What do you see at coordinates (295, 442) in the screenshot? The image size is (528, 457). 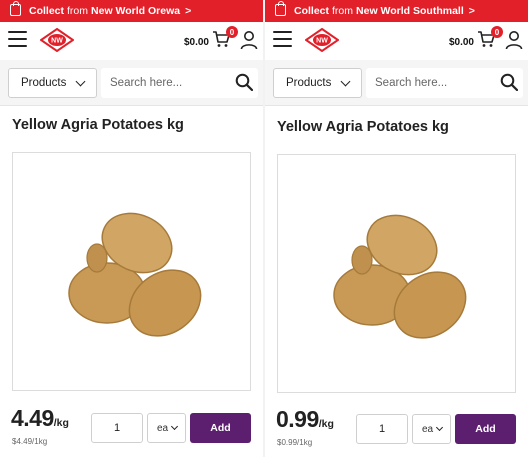 I see `unit-price: $0.99/1kg` at bounding box center [295, 442].